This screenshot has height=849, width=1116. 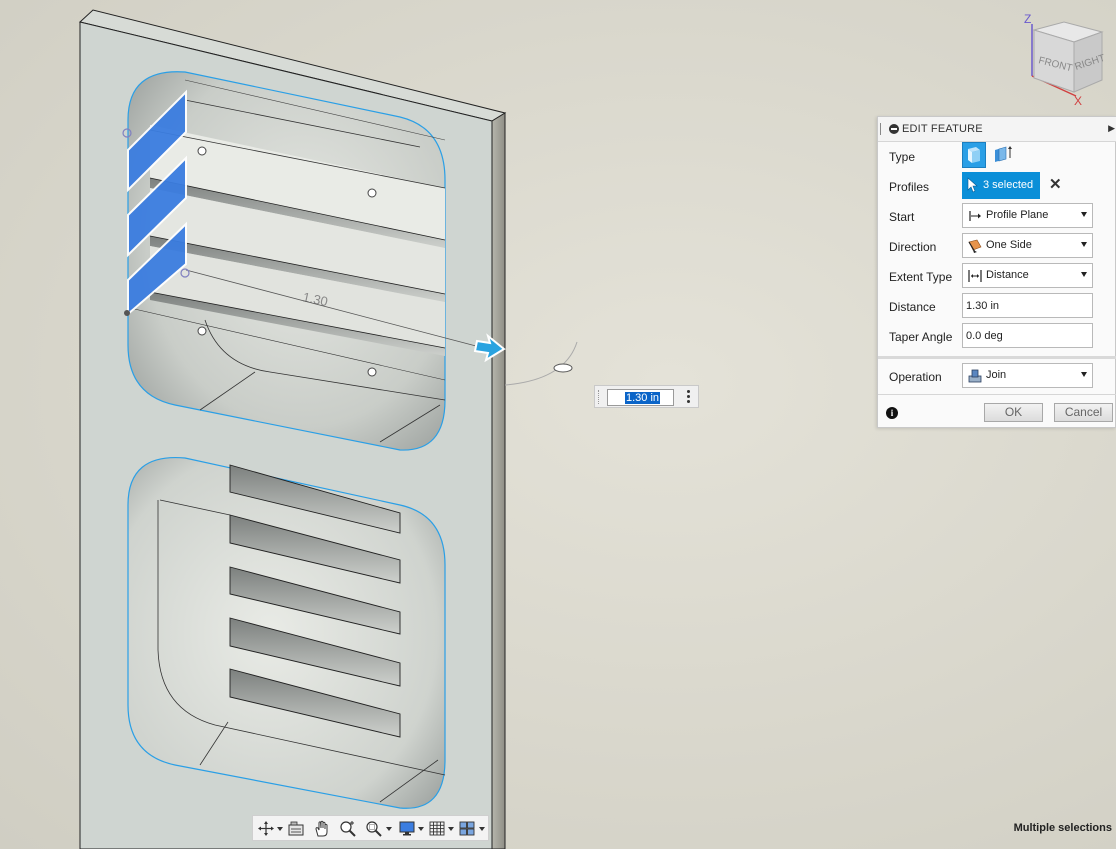 I want to click on row-type: Type, so click(x=997, y=156).